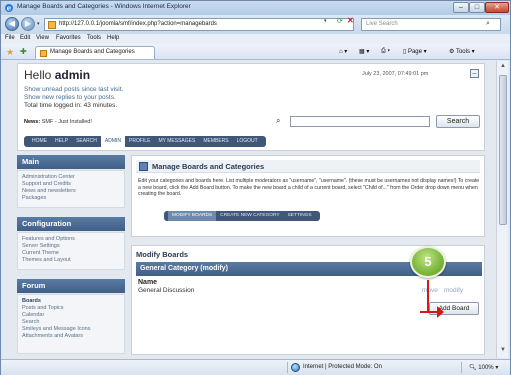  I want to click on add-board-button: Add Board, so click(454, 308).